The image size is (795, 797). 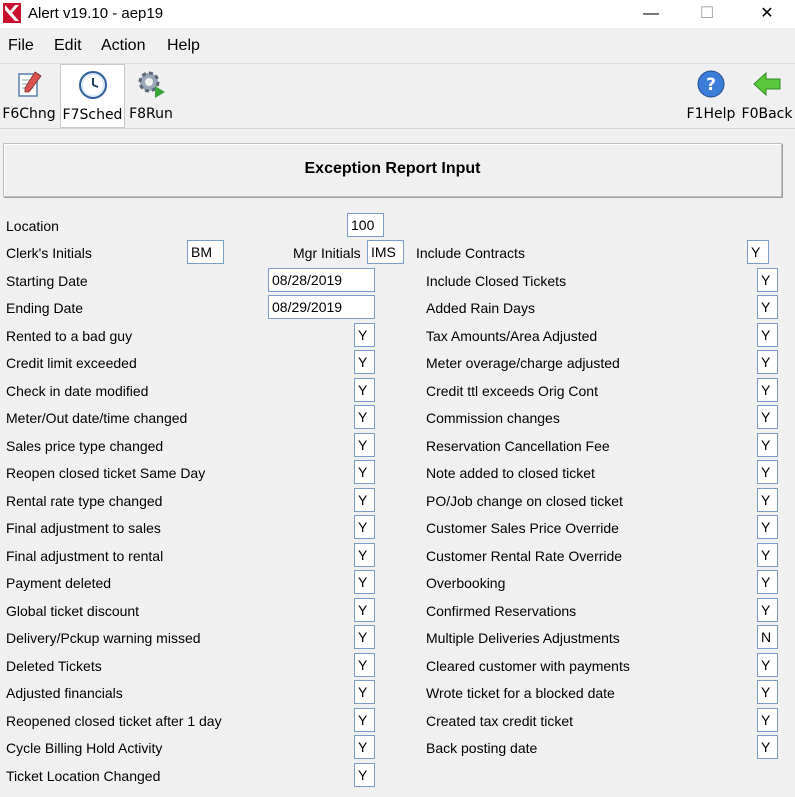 I want to click on change-button: F6Chng, so click(x=29, y=95).